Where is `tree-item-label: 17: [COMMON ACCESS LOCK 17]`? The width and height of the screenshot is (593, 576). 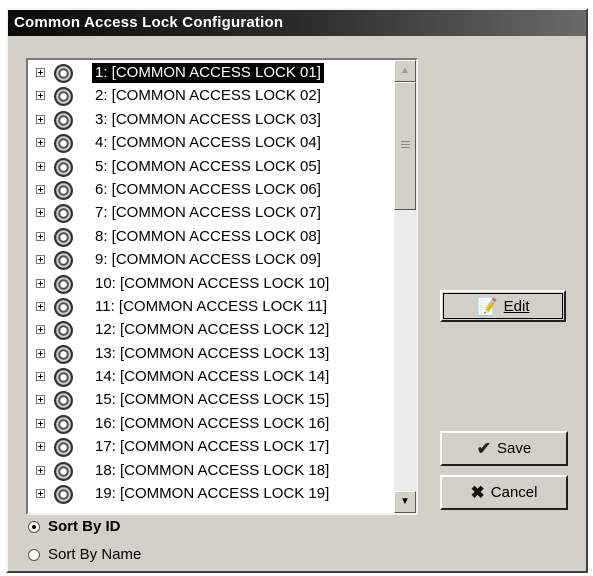
tree-item-label: 17: [COMMON ACCESS LOCK 17] is located at coordinates (212, 447).